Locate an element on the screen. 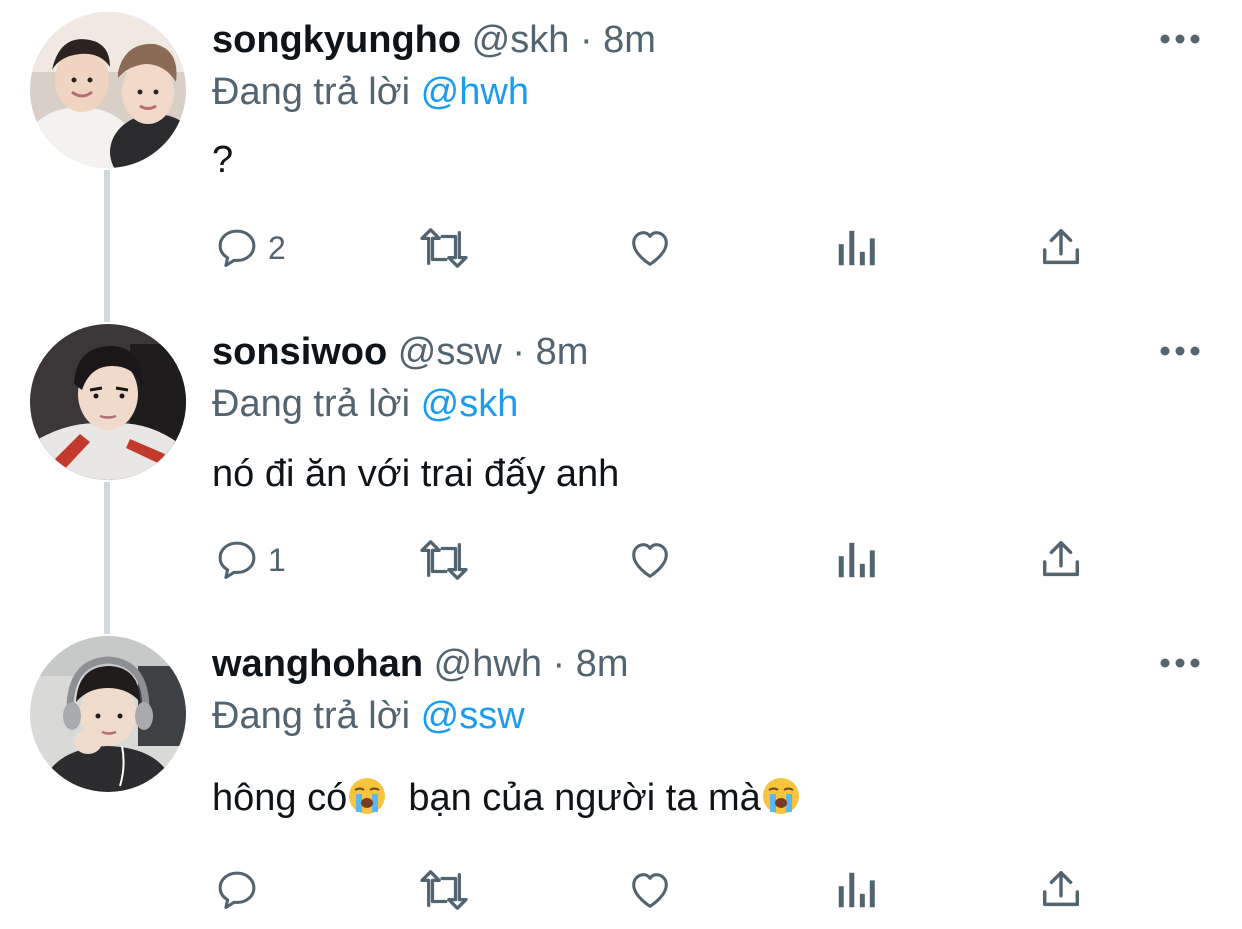  display-name: wanghohan is located at coordinates (317, 664).